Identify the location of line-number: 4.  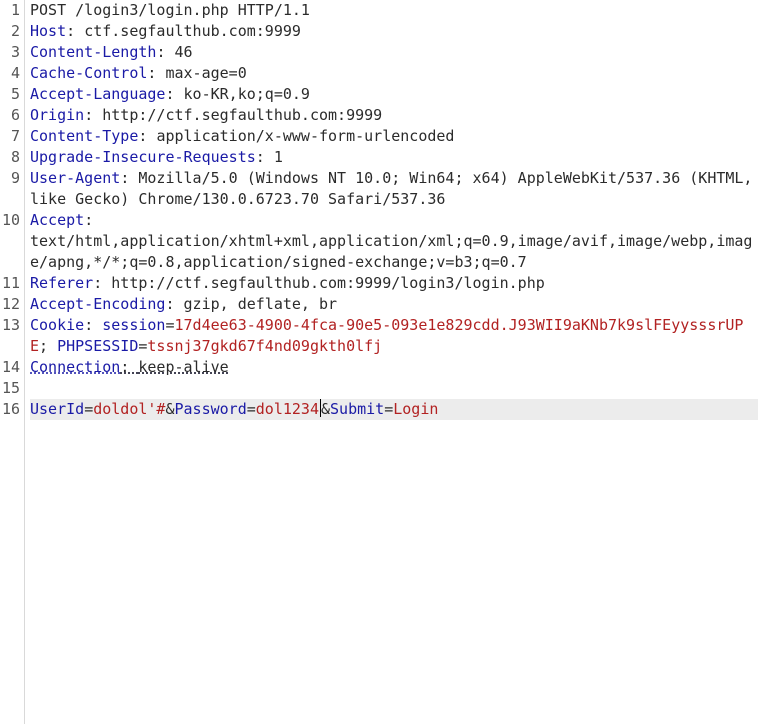
(15, 73).